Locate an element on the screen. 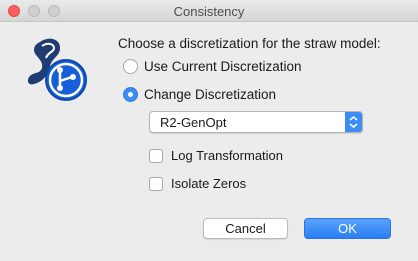  discretization-select: R2-GenOpt is located at coordinates (256, 122).